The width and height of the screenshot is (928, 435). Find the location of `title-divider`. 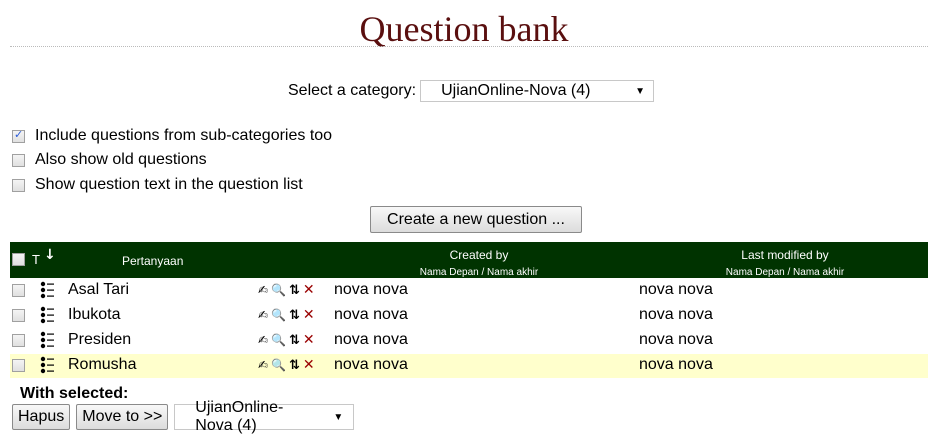

title-divider is located at coordinates (469, 46).